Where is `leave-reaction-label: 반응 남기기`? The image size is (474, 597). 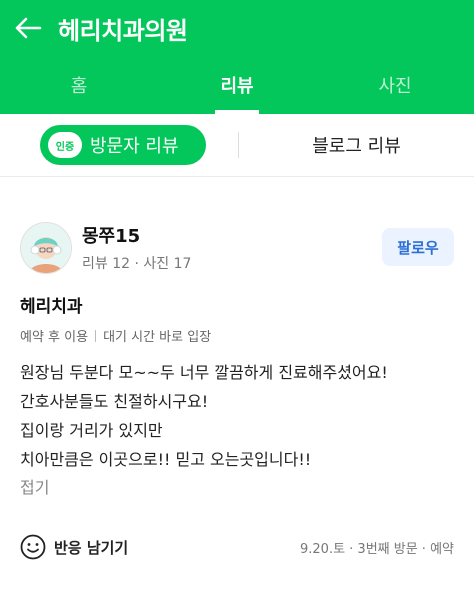
leave-reaction-label: 반응 남기기 is located at coordinates (91, 547).